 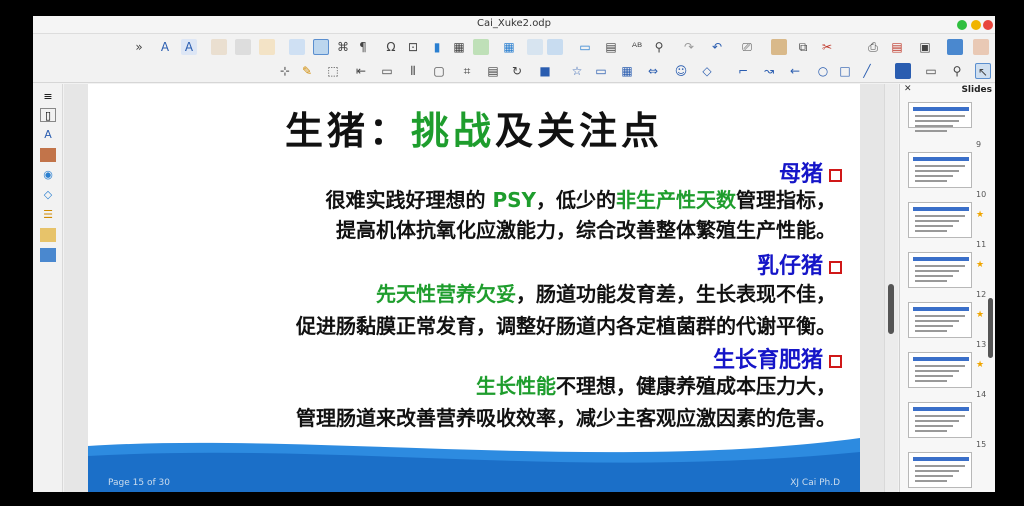 I want to click on slide-pane-scrollbar, so click(x=991, y=295).